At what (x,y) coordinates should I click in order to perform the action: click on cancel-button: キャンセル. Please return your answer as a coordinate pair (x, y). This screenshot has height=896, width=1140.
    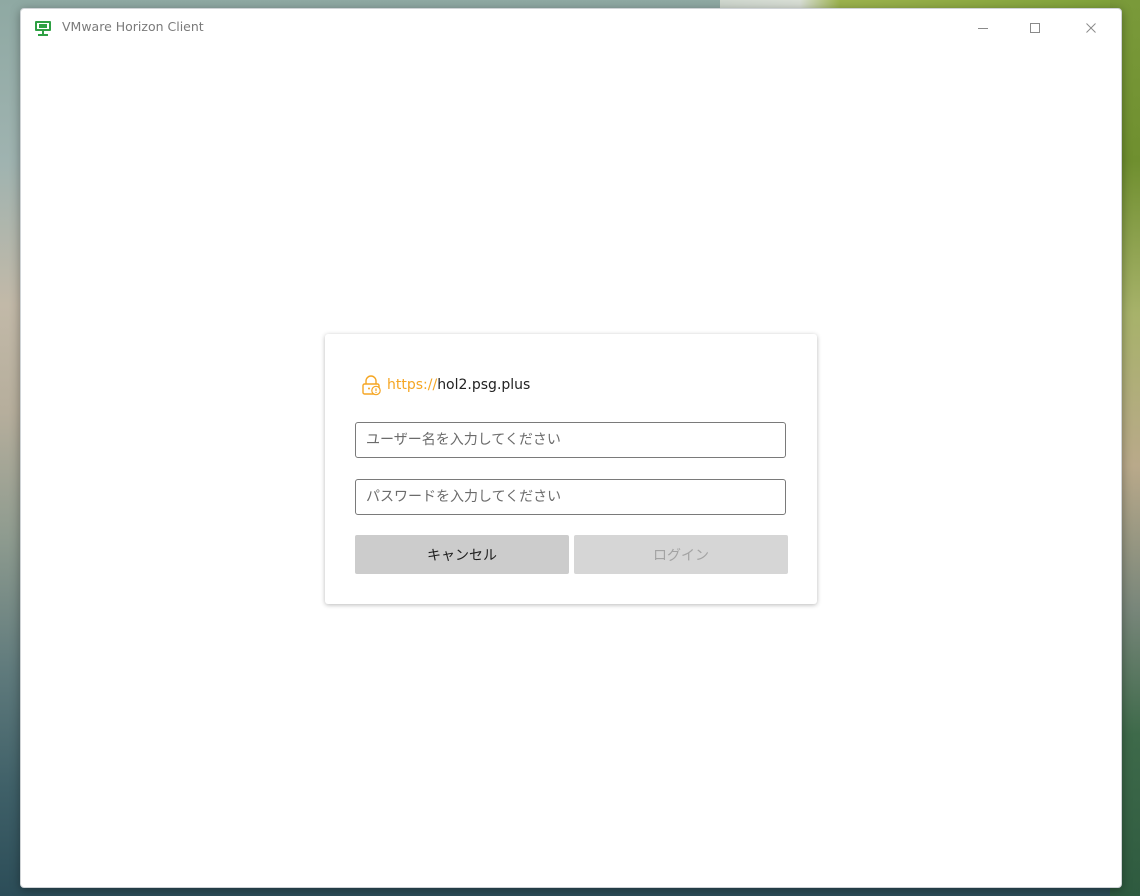
    Looking at the image, I should click on (462, 554).